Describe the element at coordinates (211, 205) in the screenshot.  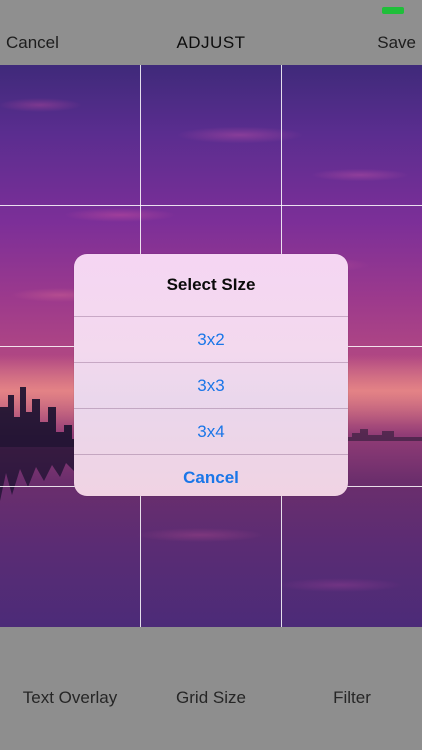
I see `grid-line` at that location.